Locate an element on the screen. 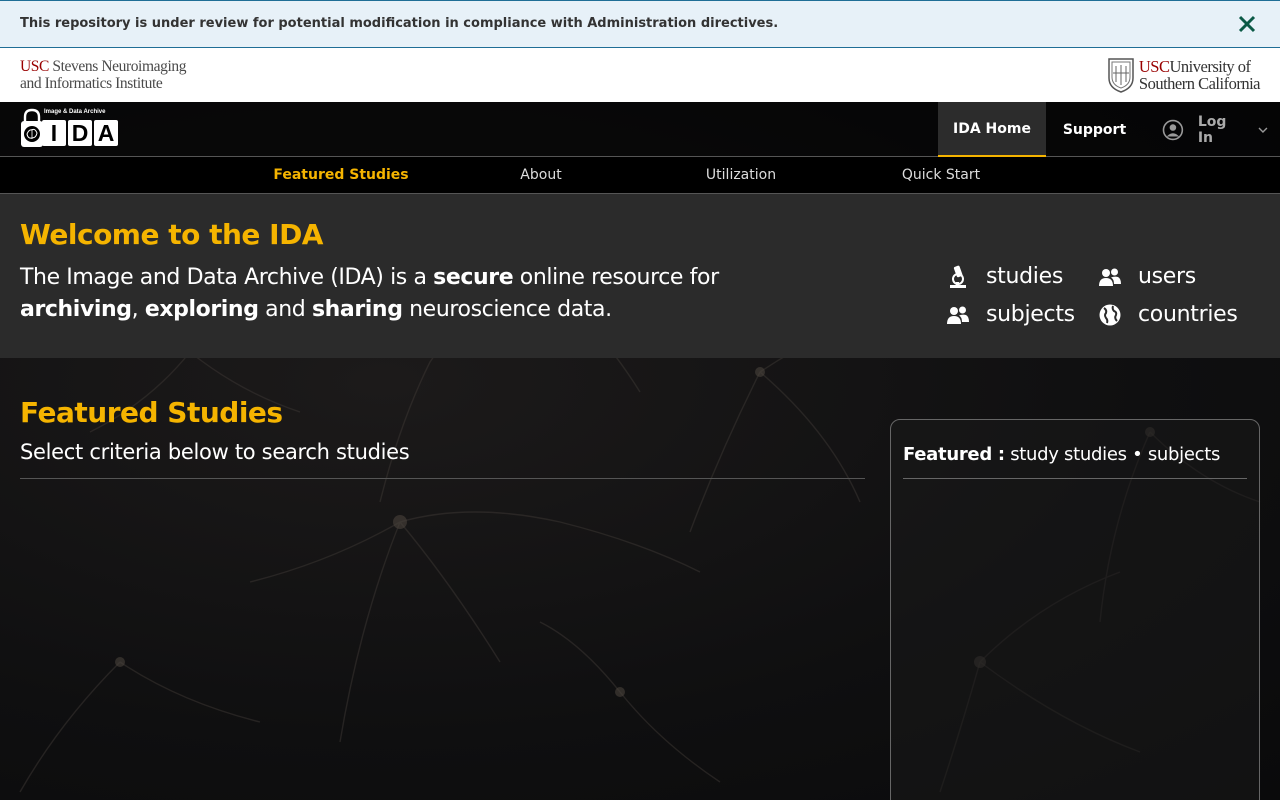 This screenshot has width=1280, height=800. stat-countries-label: countries is located at coordinates (1188, 314).